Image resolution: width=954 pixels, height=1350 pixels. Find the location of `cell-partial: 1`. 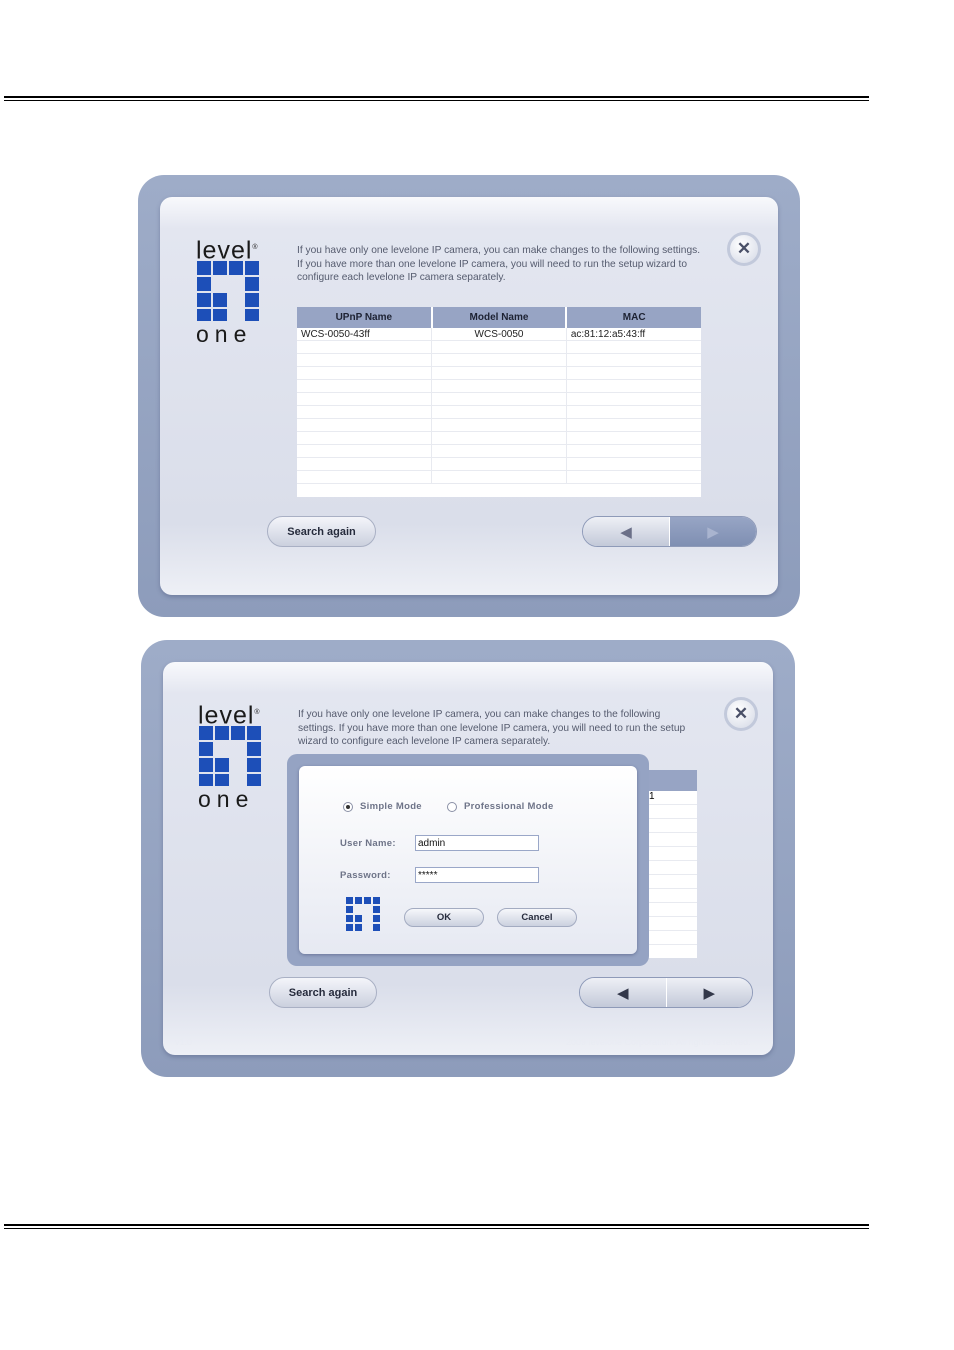

cell-partial: 1 is located at coordinates (672, 798).